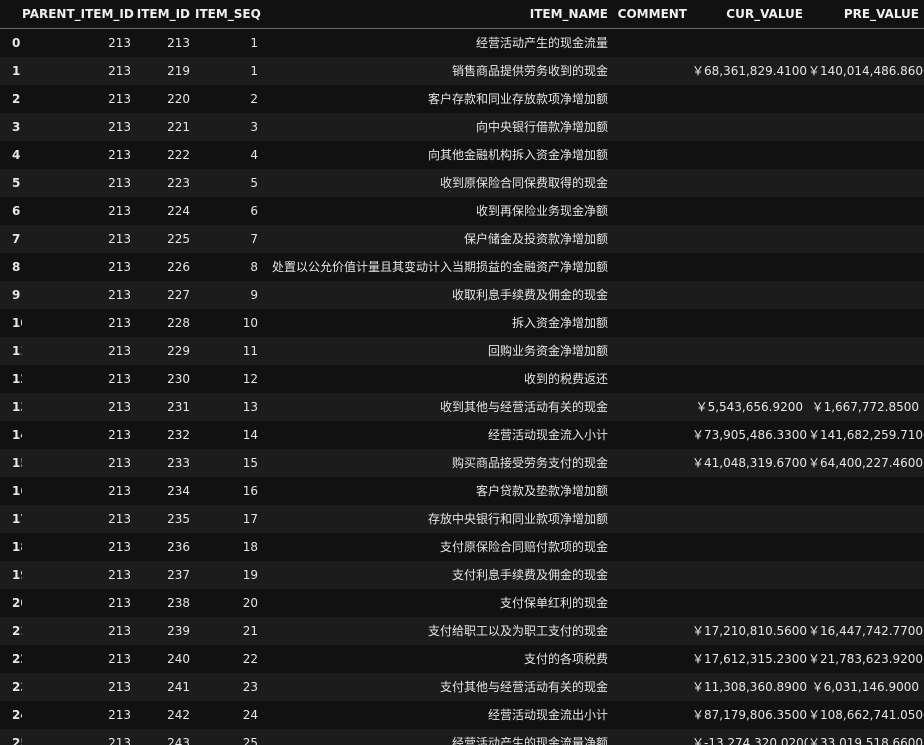  What do you see at coordinates (866, 740) in the screenshot?
I see `cell-pre-value: ￥33,019,518.6600` at bounding box center [866, 740].